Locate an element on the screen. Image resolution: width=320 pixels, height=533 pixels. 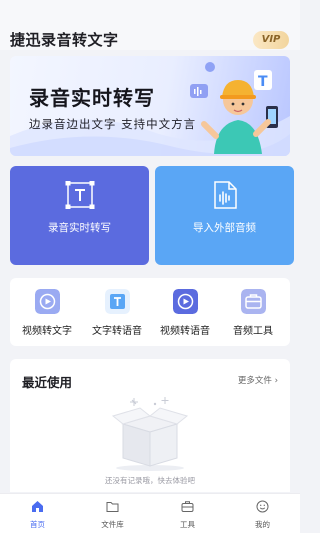
app-header: 捷迅录音转文字 VIP is located at coordinates (150, 36).